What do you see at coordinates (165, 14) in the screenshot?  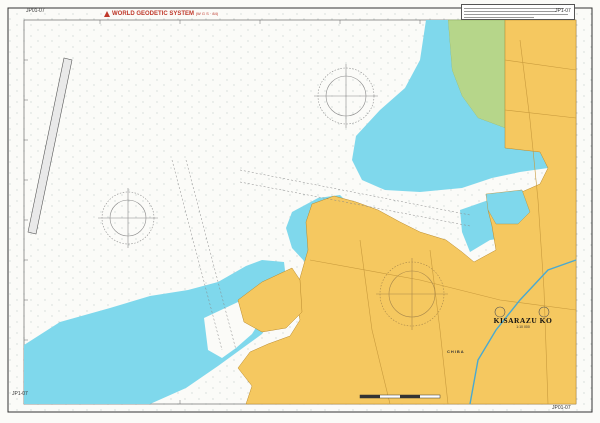 I see `datum-banner: WORLD GEODETIC SYSTEM (W G S · 84)` at bounding box center [165, 14].